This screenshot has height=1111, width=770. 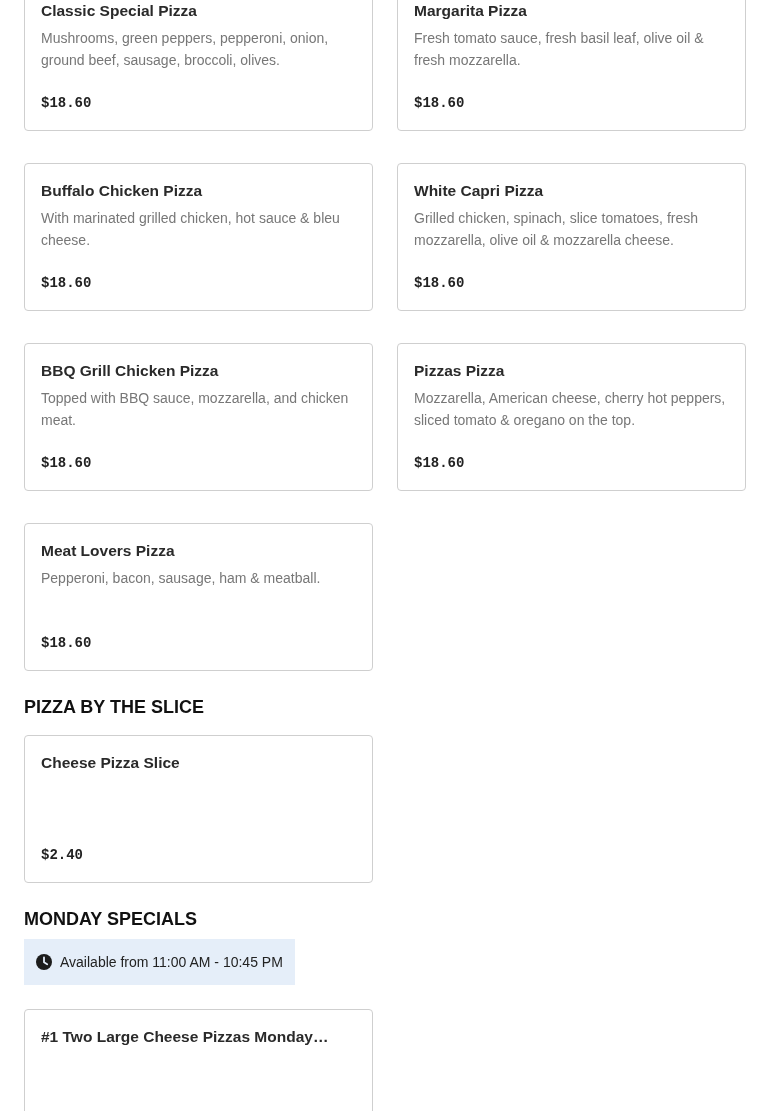 What do you see at coordinates (115, 707) in the screenshot?
I see `section-heading: PIZZA BY THE SLICE` at bounding box center [115, 707].